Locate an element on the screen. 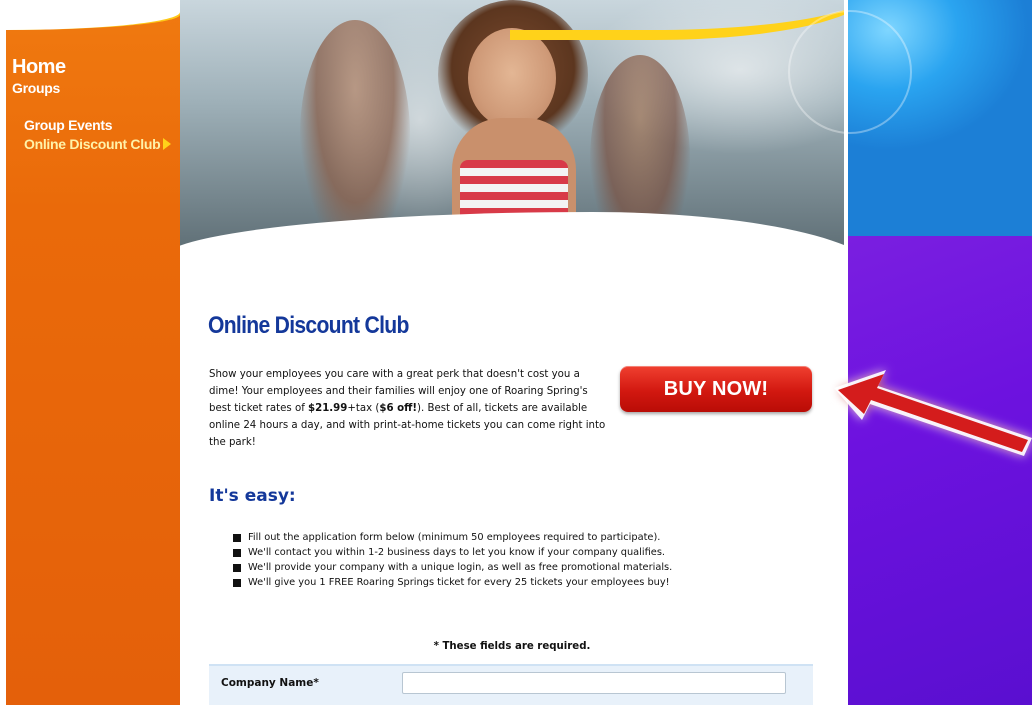  nav-white-swoosh is located at coordinates (93, 15).